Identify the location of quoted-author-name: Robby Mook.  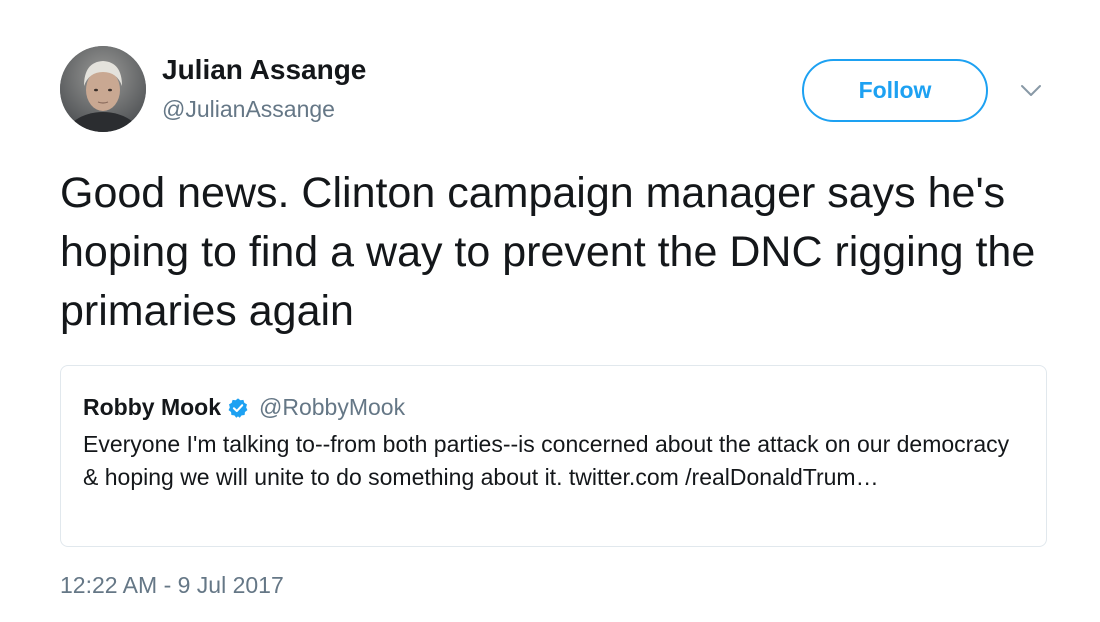
(152, 407).